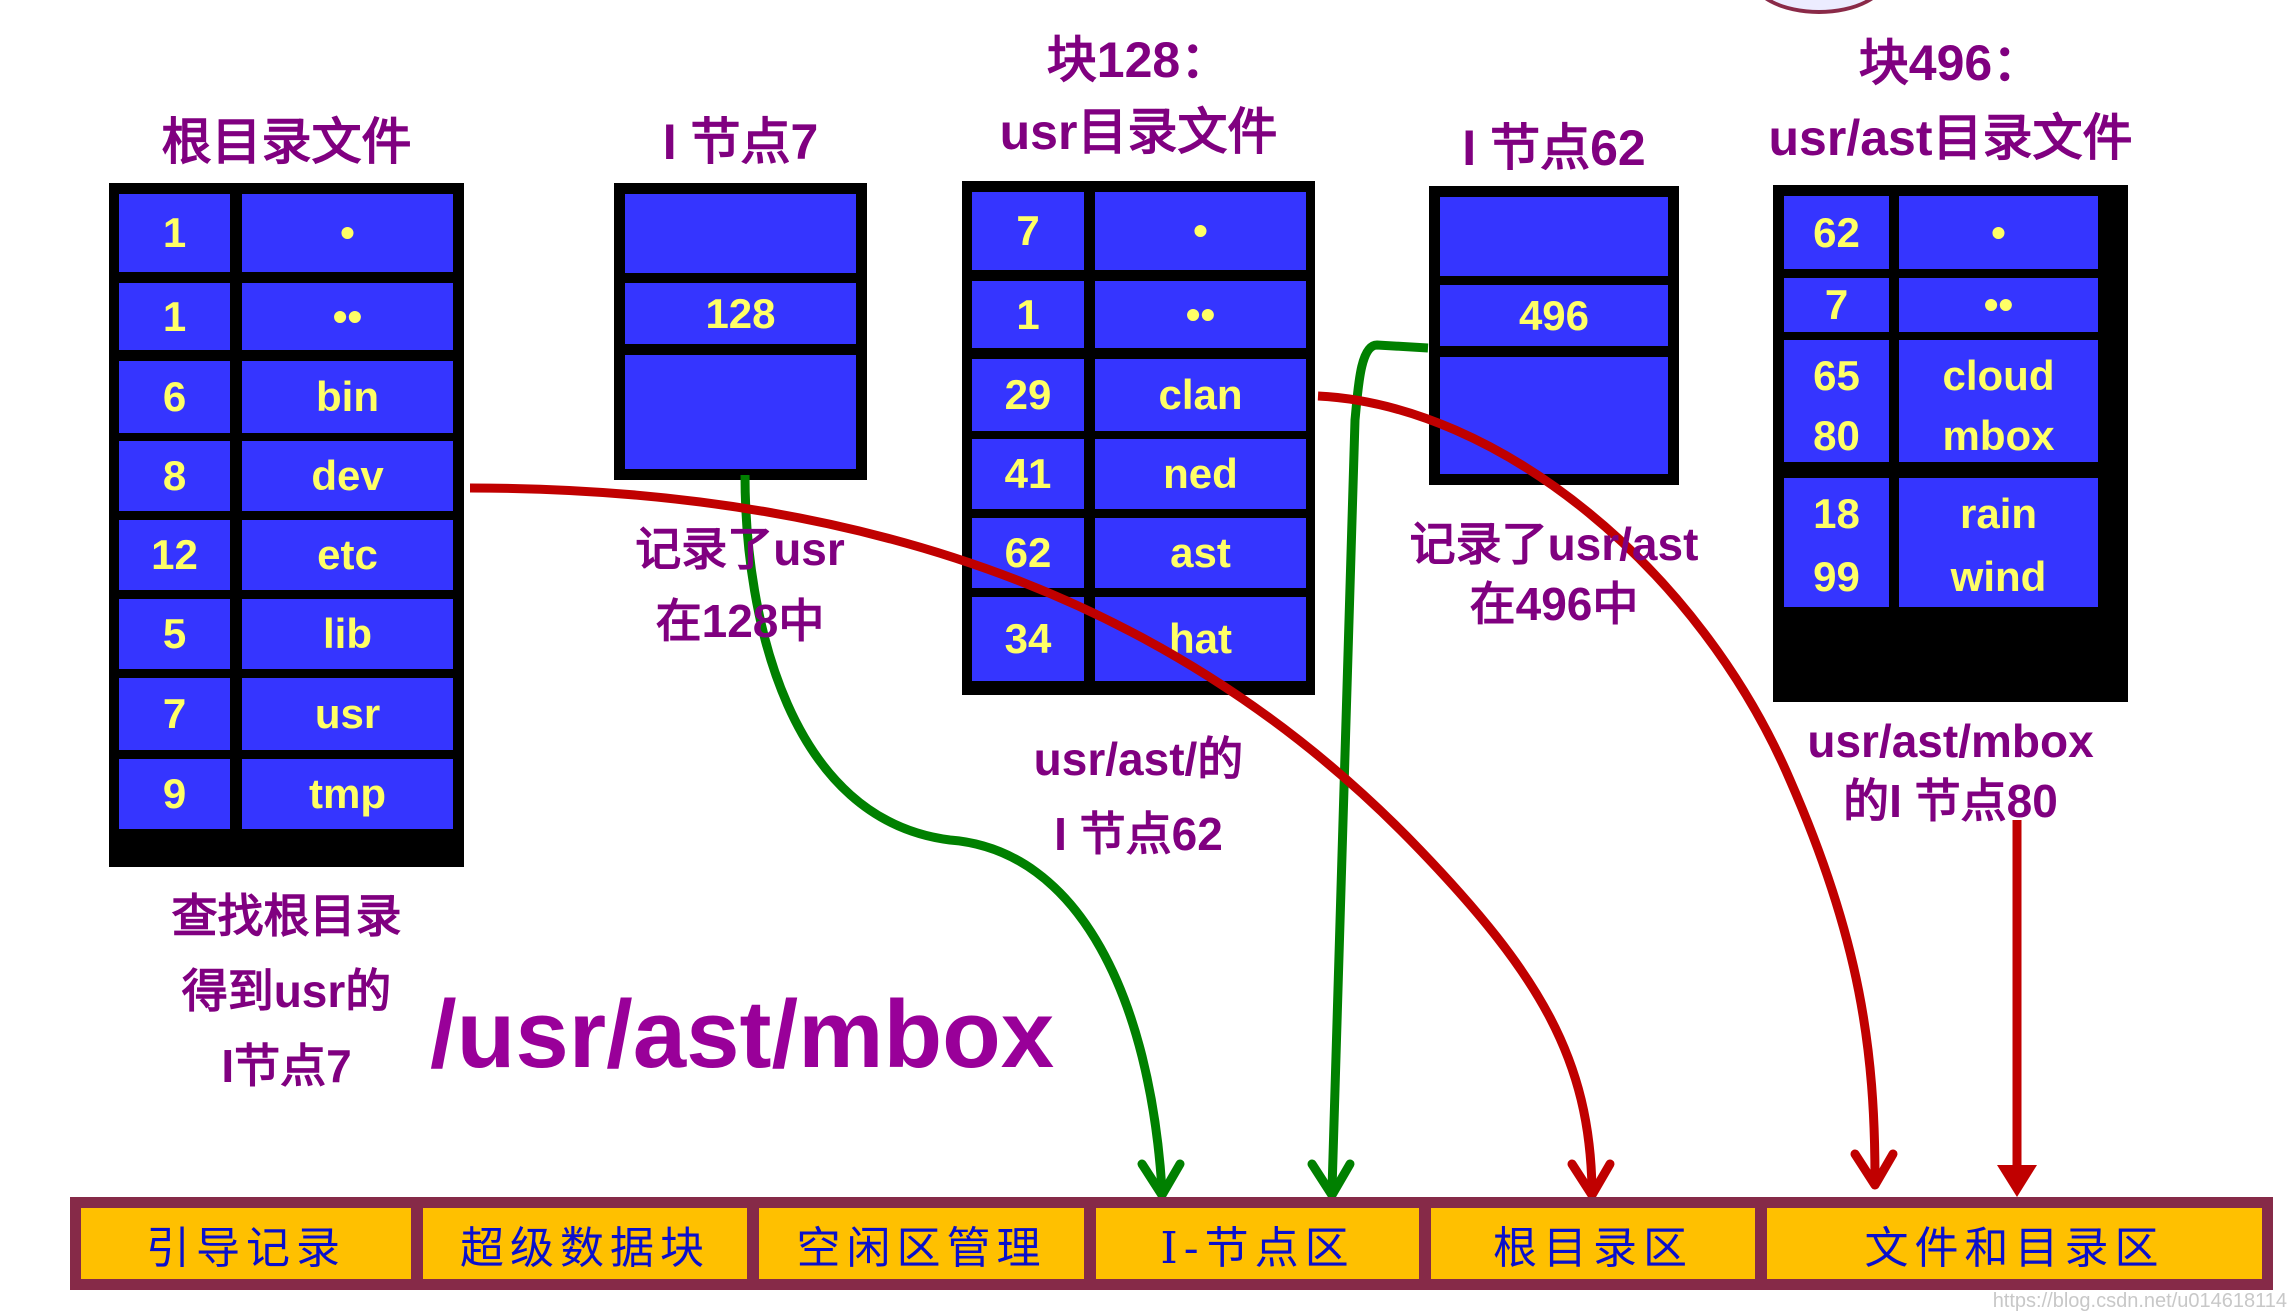 This screenshot has width=2291, height=1314. Describe the element at coordinates (286, 991) in the screenshot. I see `root-lookup-line2: 得到usr的` at that location.